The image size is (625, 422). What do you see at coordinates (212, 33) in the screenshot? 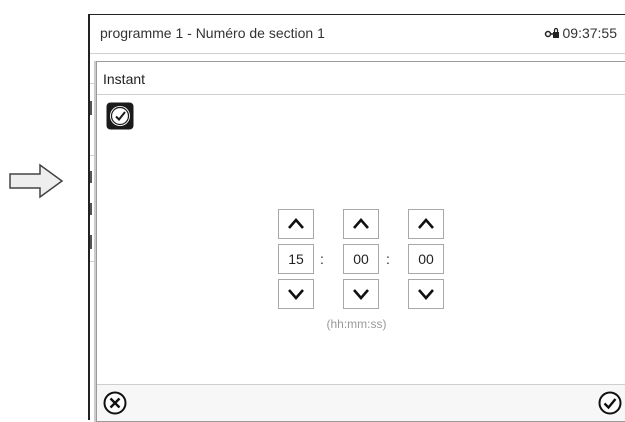
I see `program-title: programme 1 - Numéro de section 1` at bounding box center [212, 33].